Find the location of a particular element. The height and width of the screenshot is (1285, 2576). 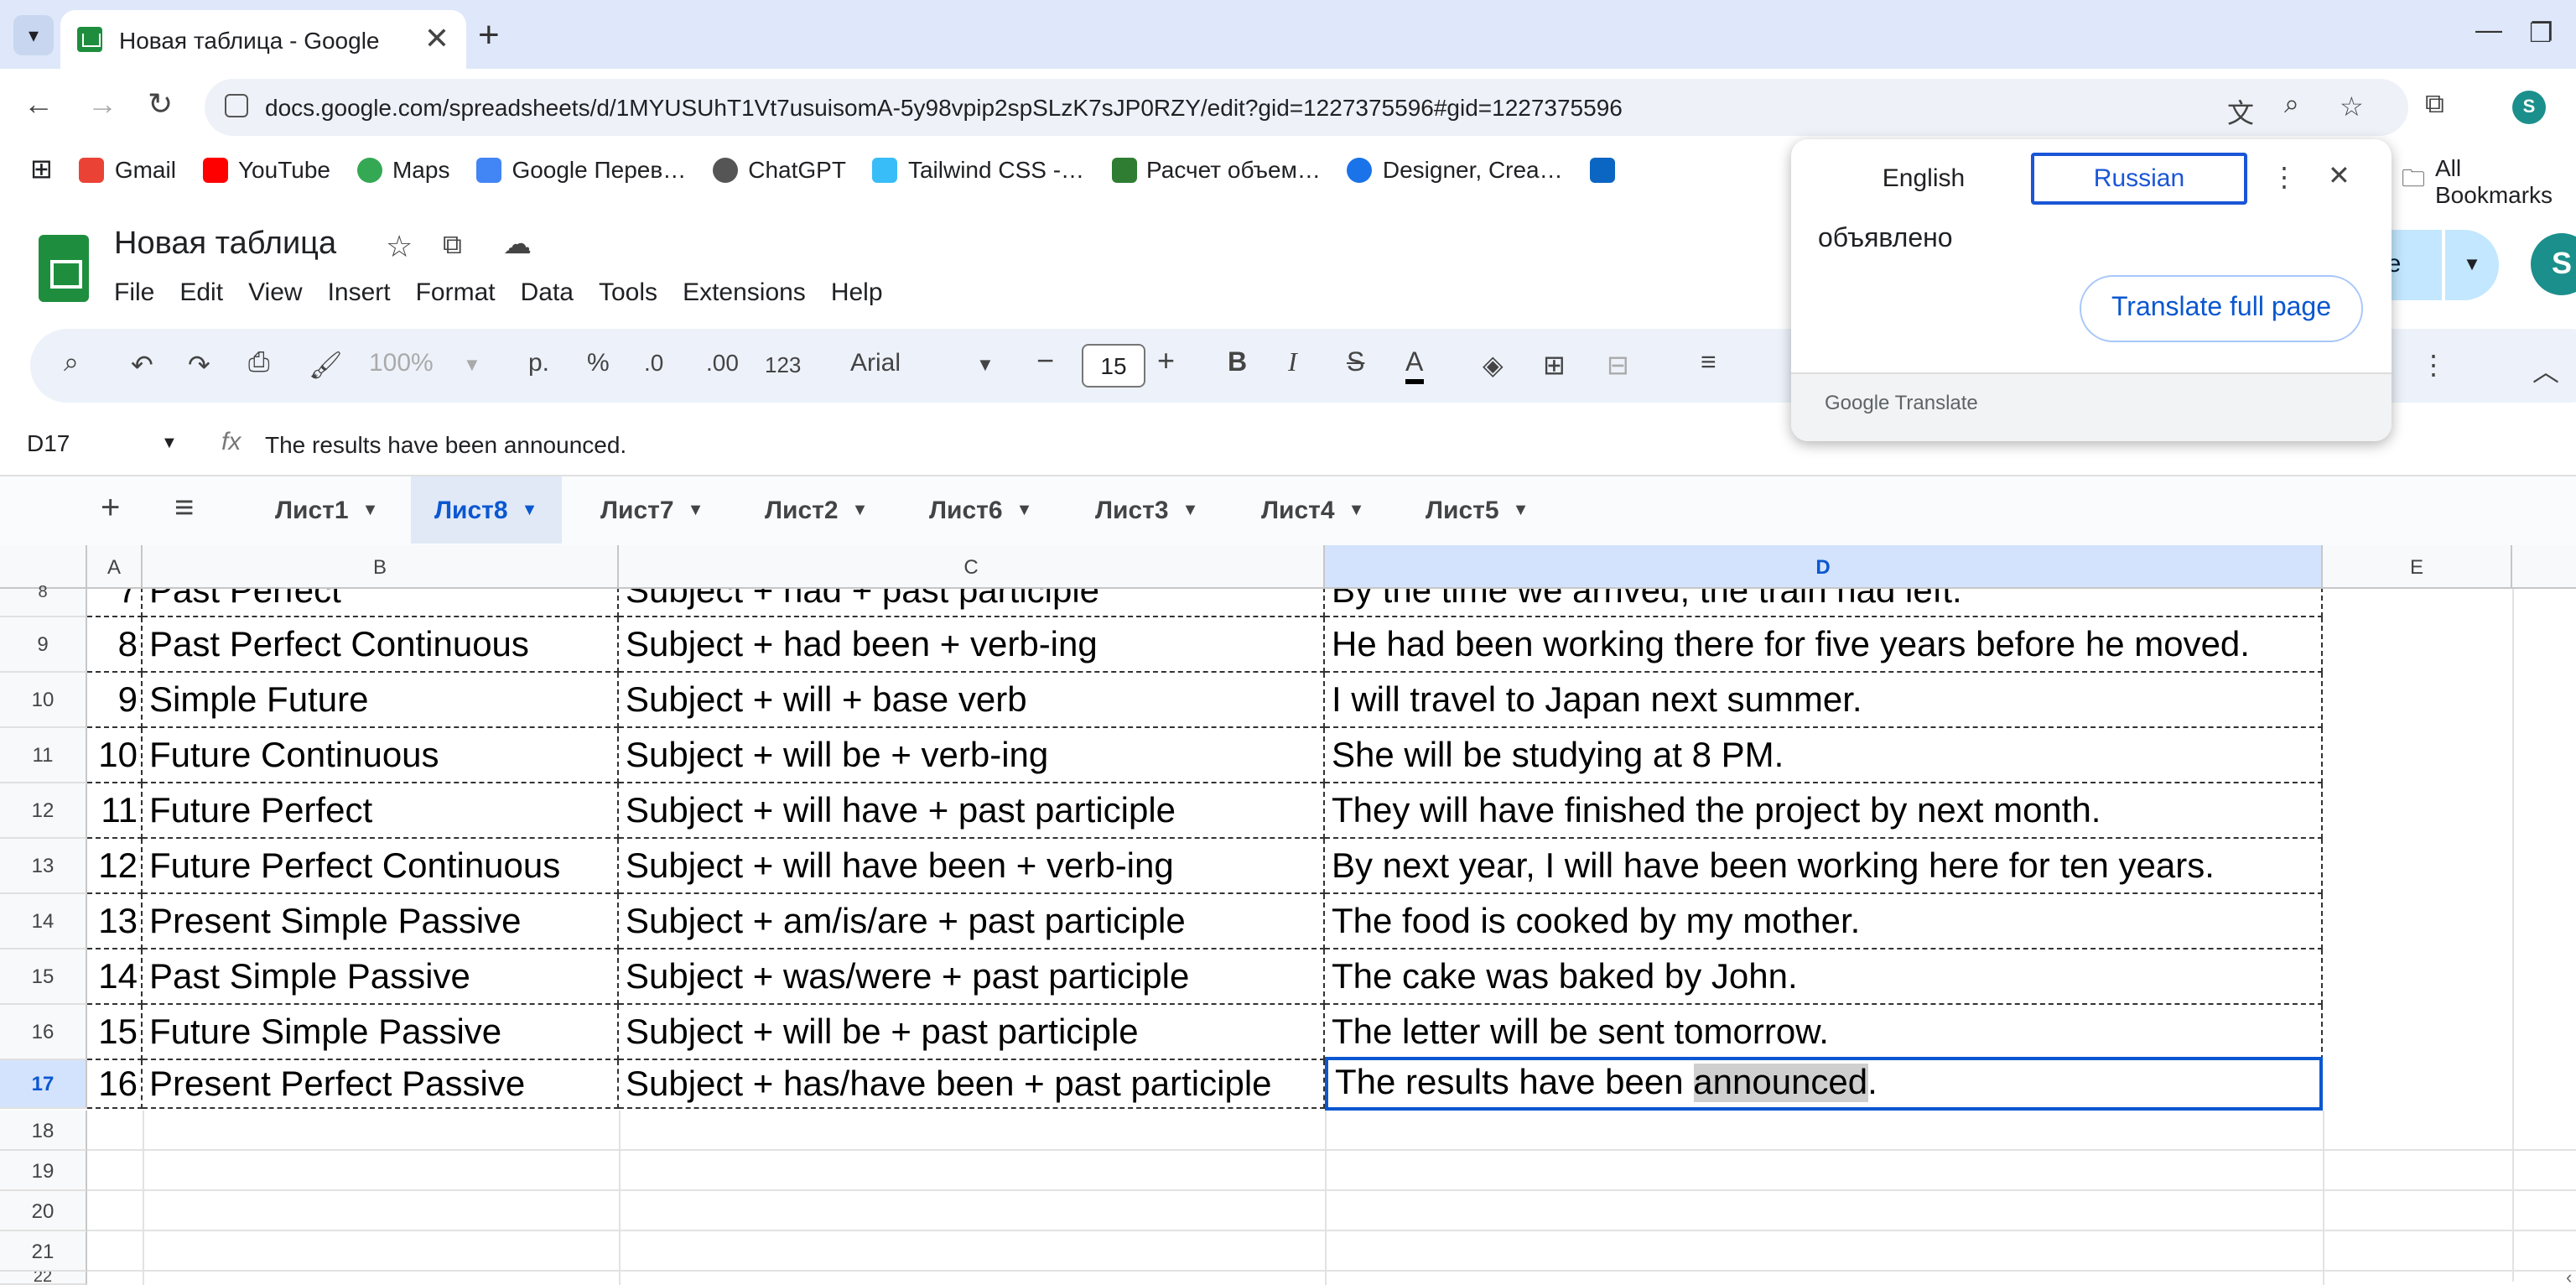

cell-formula: Subject + was/were + past participle is located at coordinates (972, 977).